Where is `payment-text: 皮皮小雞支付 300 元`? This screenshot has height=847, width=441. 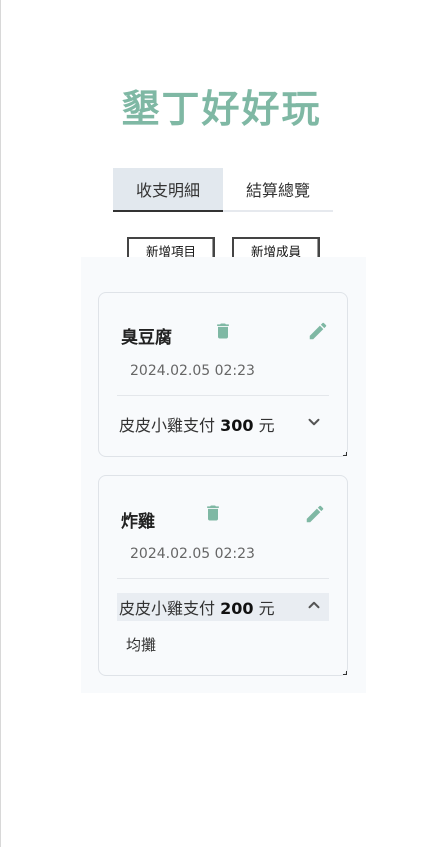
payment-text: 皮皮小雞支付 300 元 is located at coordinates (197, 424).